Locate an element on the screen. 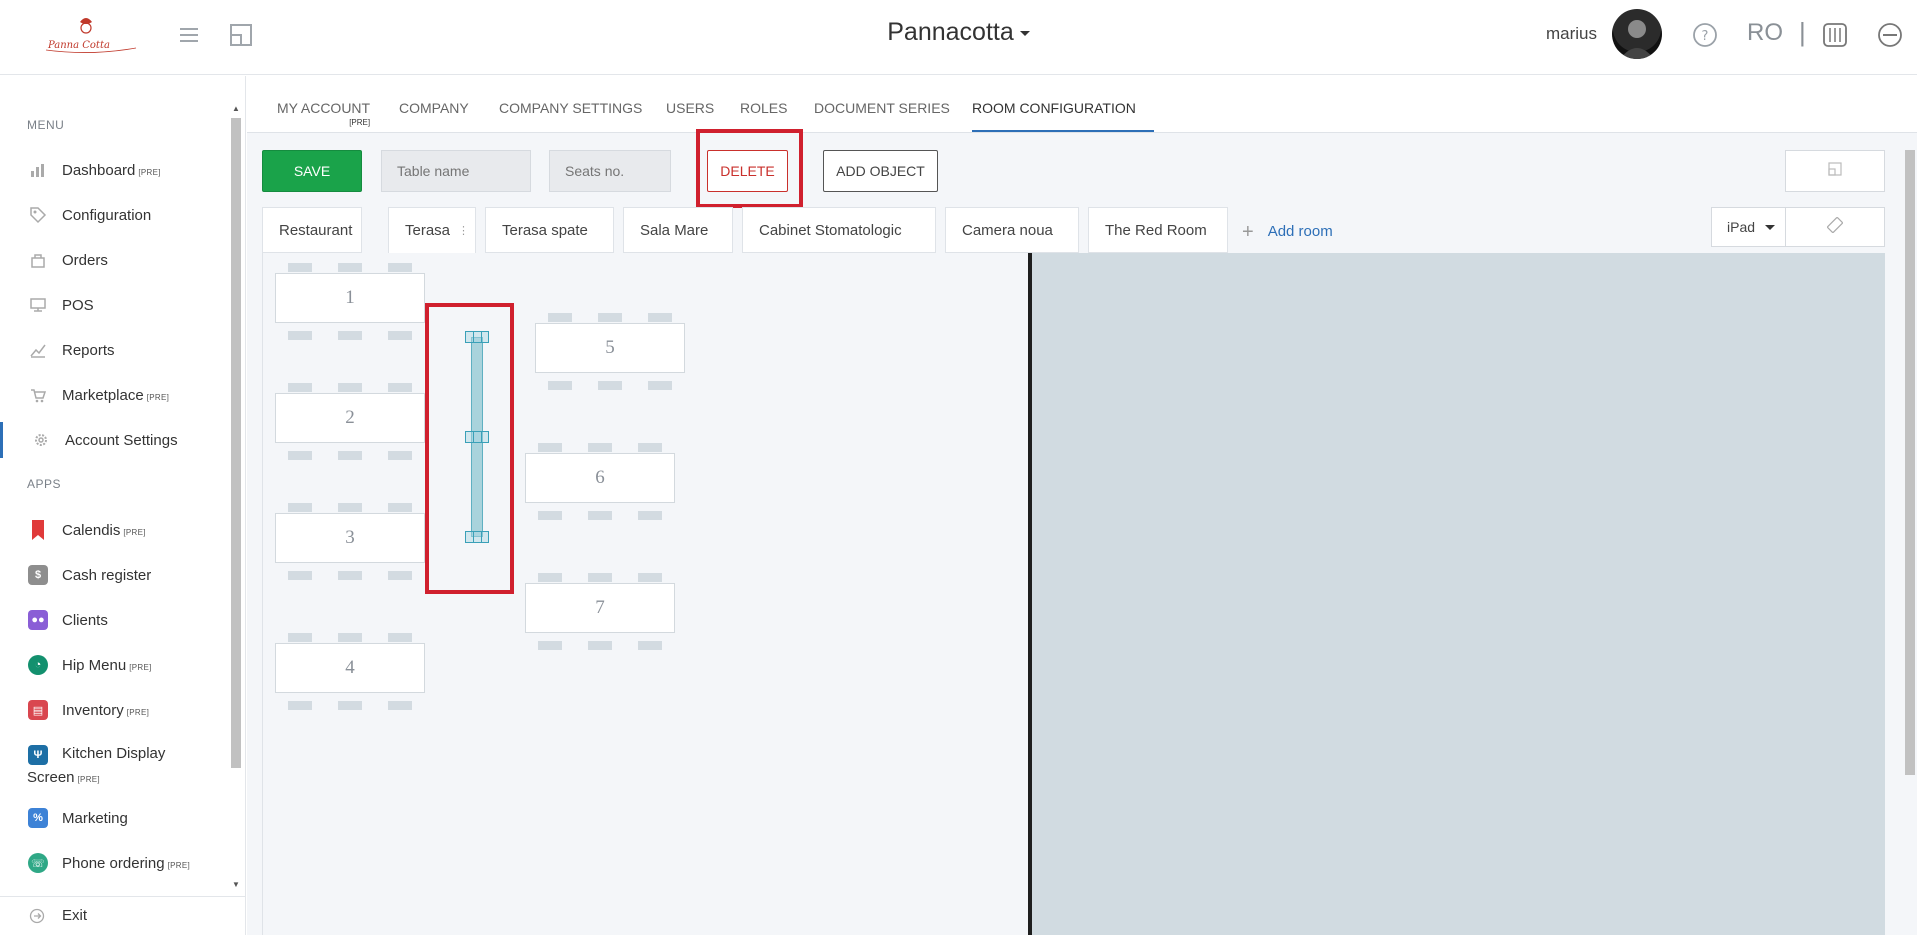 This screenshot has height=935, width=1917. company-logo: Panna Cotta is located at coordinates (90, 34).